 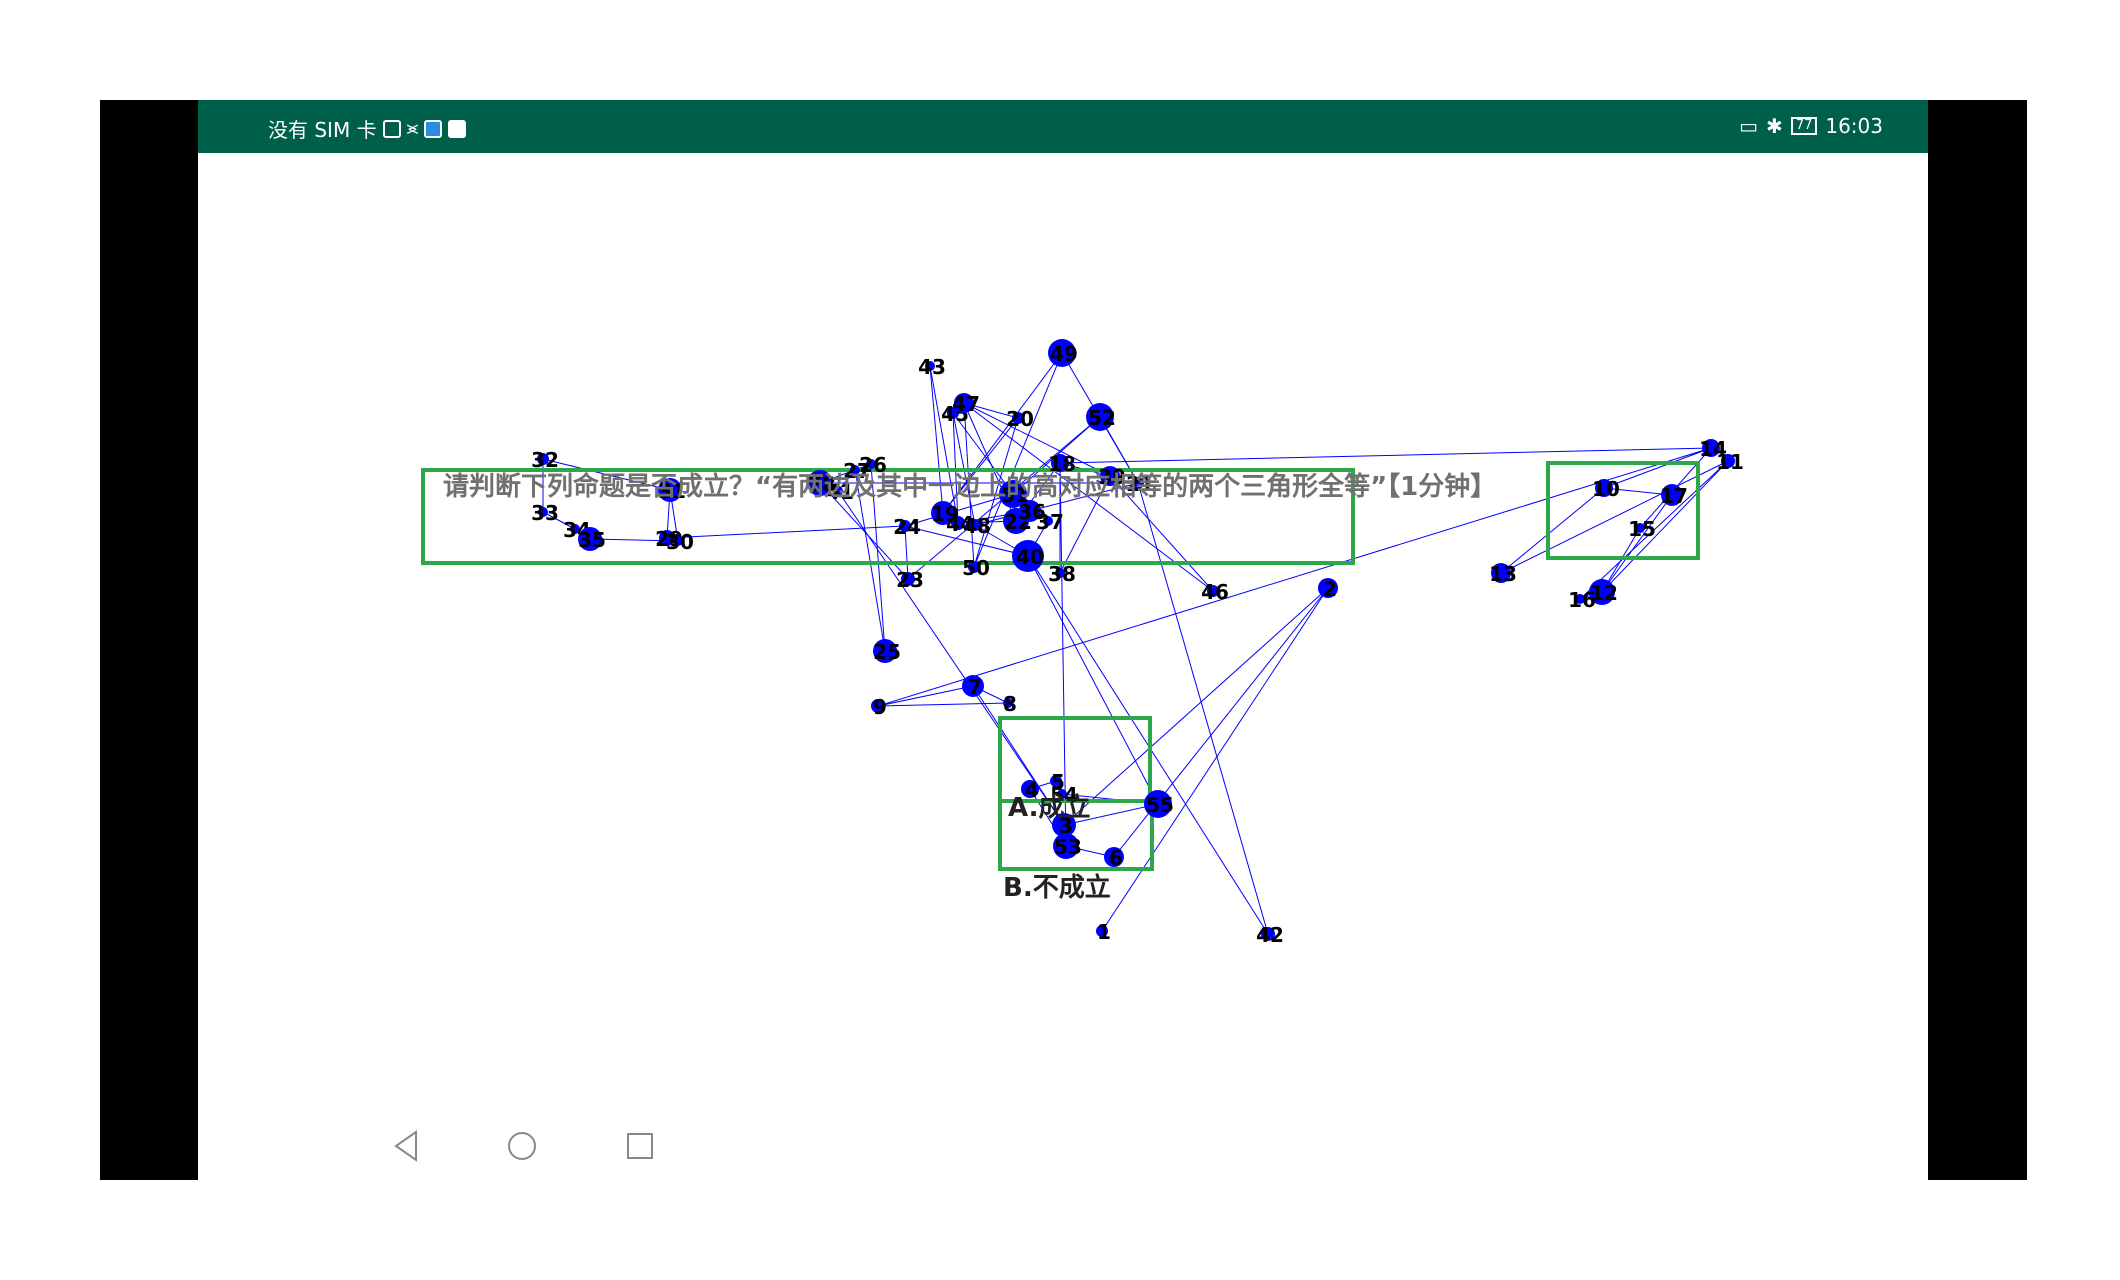 I want to click on app-notification-icon, so click(x=433, y=128).